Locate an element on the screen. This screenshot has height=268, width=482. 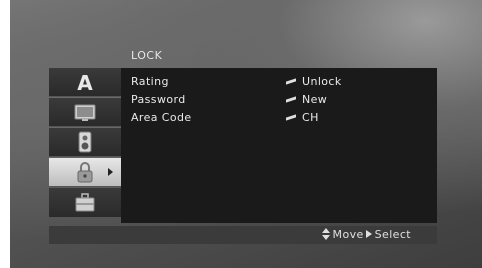
briefcase-icon is located at coordinates (85, 202).